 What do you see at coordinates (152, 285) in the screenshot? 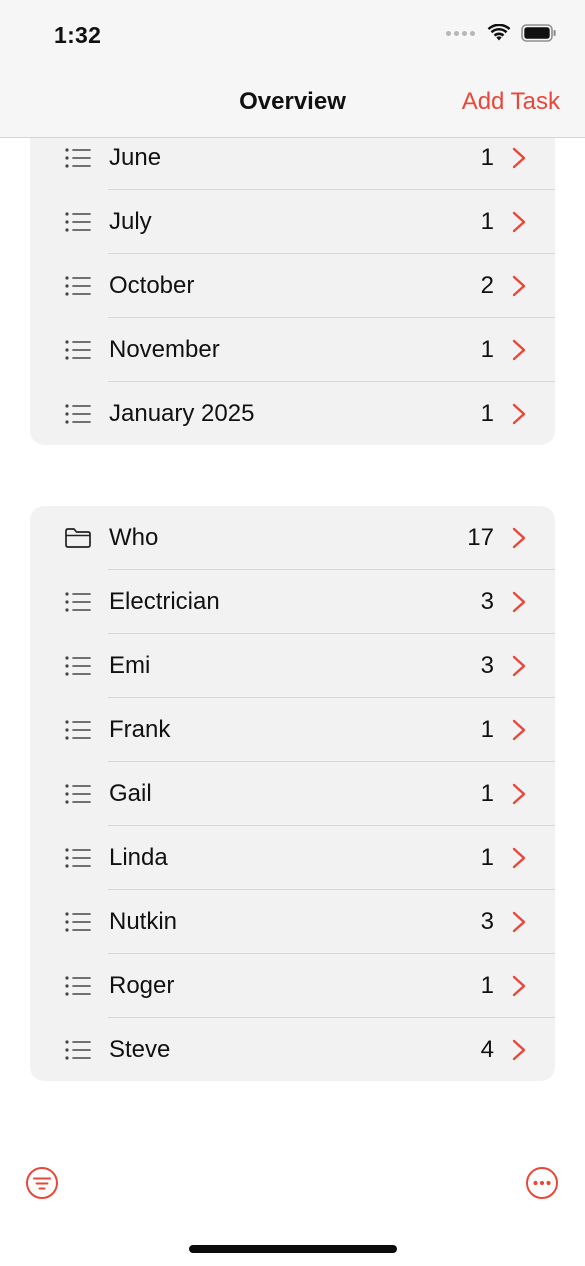
I see `list-item-label: October` at bounding box center [152, 285].